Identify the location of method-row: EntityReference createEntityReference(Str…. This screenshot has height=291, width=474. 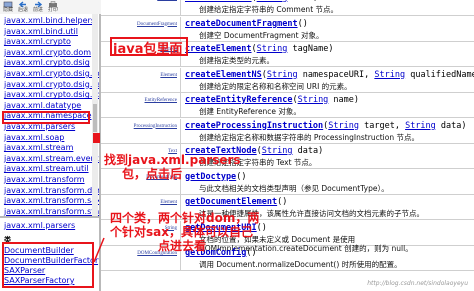
(287, 105).